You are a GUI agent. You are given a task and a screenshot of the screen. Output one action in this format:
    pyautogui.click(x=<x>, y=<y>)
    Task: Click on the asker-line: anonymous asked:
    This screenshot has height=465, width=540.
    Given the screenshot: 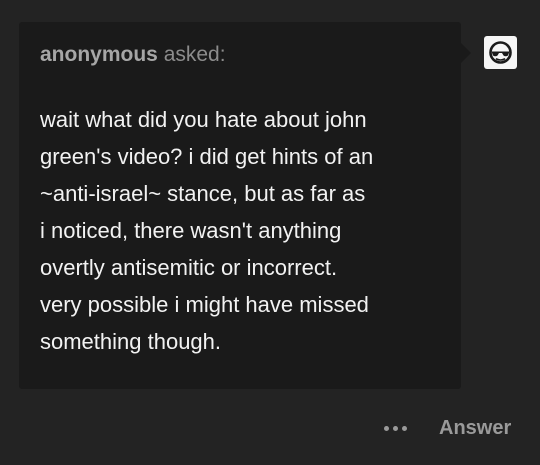 What is the action you would take?
    pyautogui.click(x=133, y=55)
    